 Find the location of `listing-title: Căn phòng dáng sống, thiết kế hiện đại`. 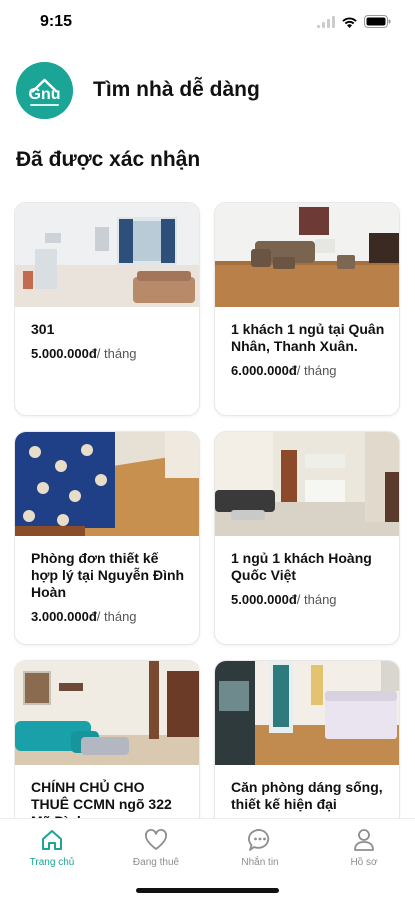

listing-title: Căn phòng dáng sống, thiết kế hiện đại is located at coordinates (307, 795).